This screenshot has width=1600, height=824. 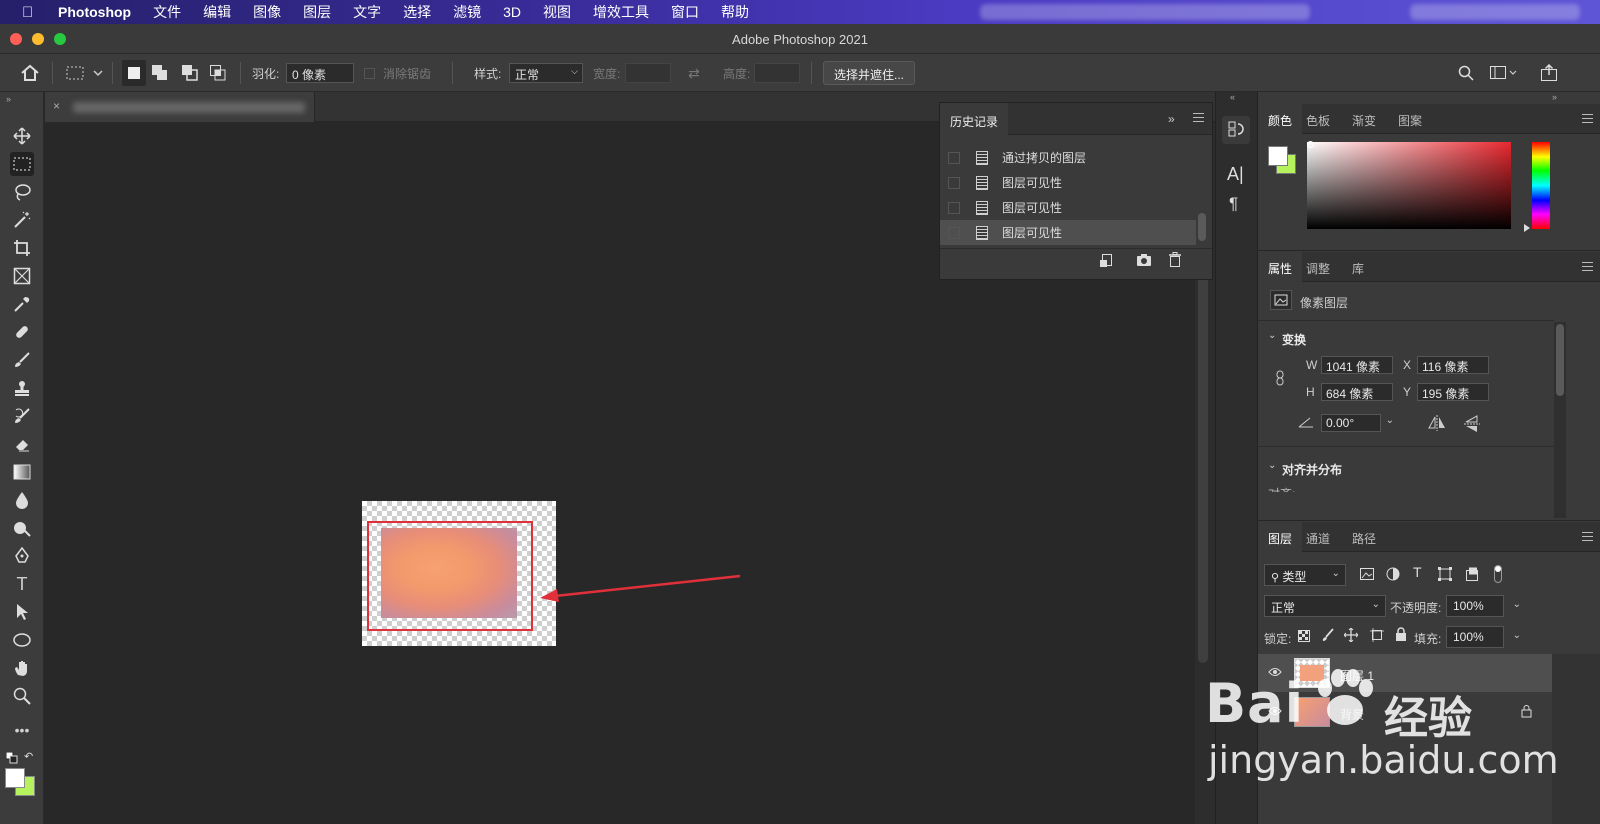 I want to click on crop-tool-icon, so click(x=22, y=248).